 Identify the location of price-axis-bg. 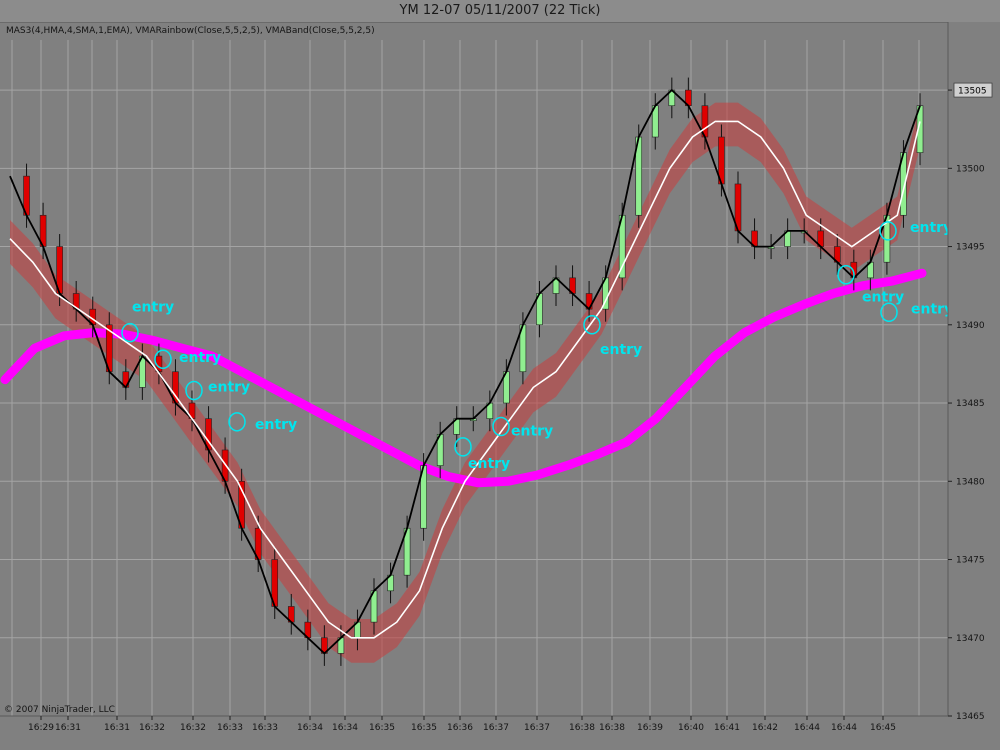
(974, 378).